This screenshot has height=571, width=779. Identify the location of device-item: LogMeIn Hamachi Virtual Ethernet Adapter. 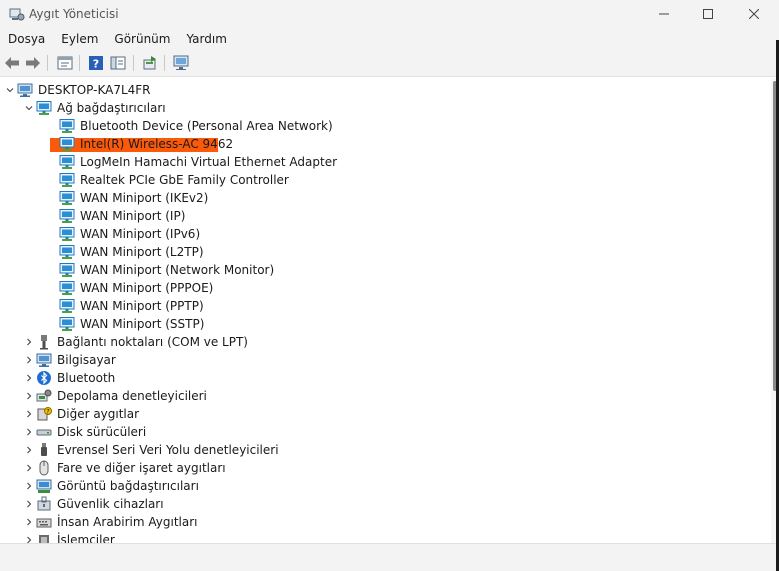
(385, 162).